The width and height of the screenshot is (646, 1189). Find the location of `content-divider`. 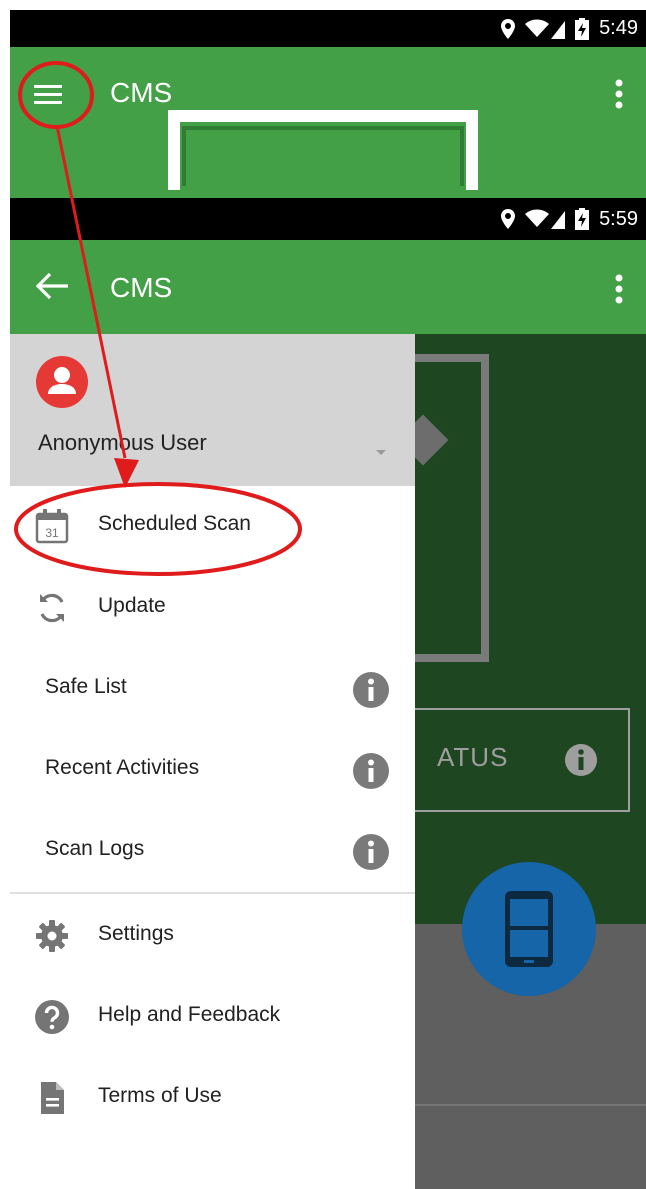

content-divider is located at coordinates (530, 1105).